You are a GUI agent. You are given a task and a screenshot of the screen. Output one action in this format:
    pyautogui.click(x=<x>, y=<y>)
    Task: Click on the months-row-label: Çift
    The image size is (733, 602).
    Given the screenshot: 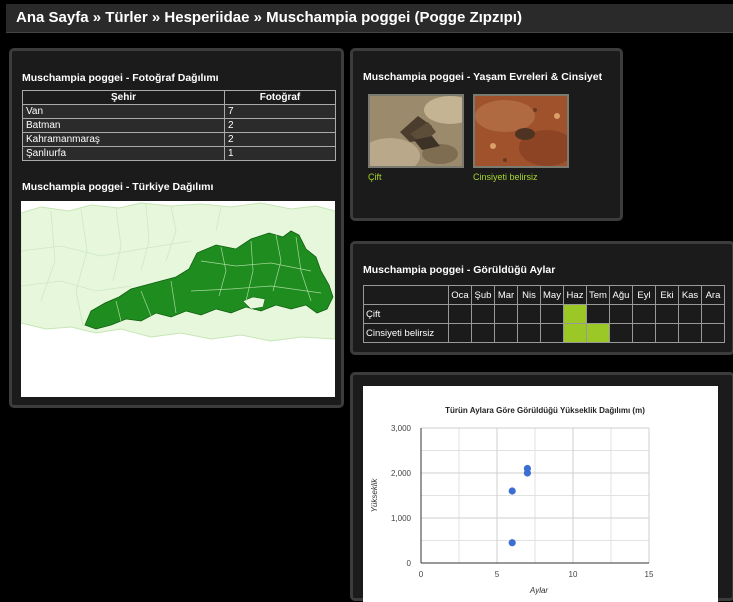 What is the action you would take?
    pyautogui.click(x=406, y=314)
    